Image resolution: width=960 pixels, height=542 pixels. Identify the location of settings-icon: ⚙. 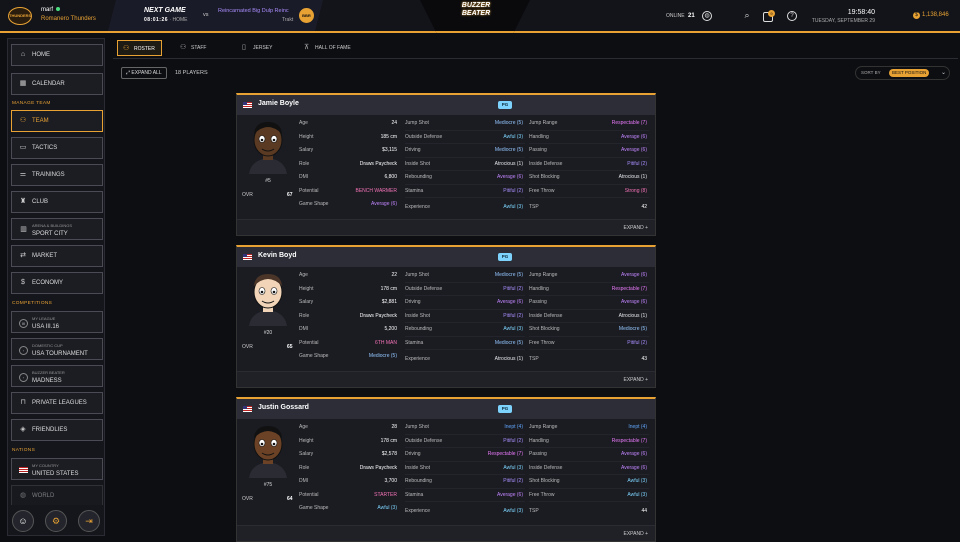
(56, 521).